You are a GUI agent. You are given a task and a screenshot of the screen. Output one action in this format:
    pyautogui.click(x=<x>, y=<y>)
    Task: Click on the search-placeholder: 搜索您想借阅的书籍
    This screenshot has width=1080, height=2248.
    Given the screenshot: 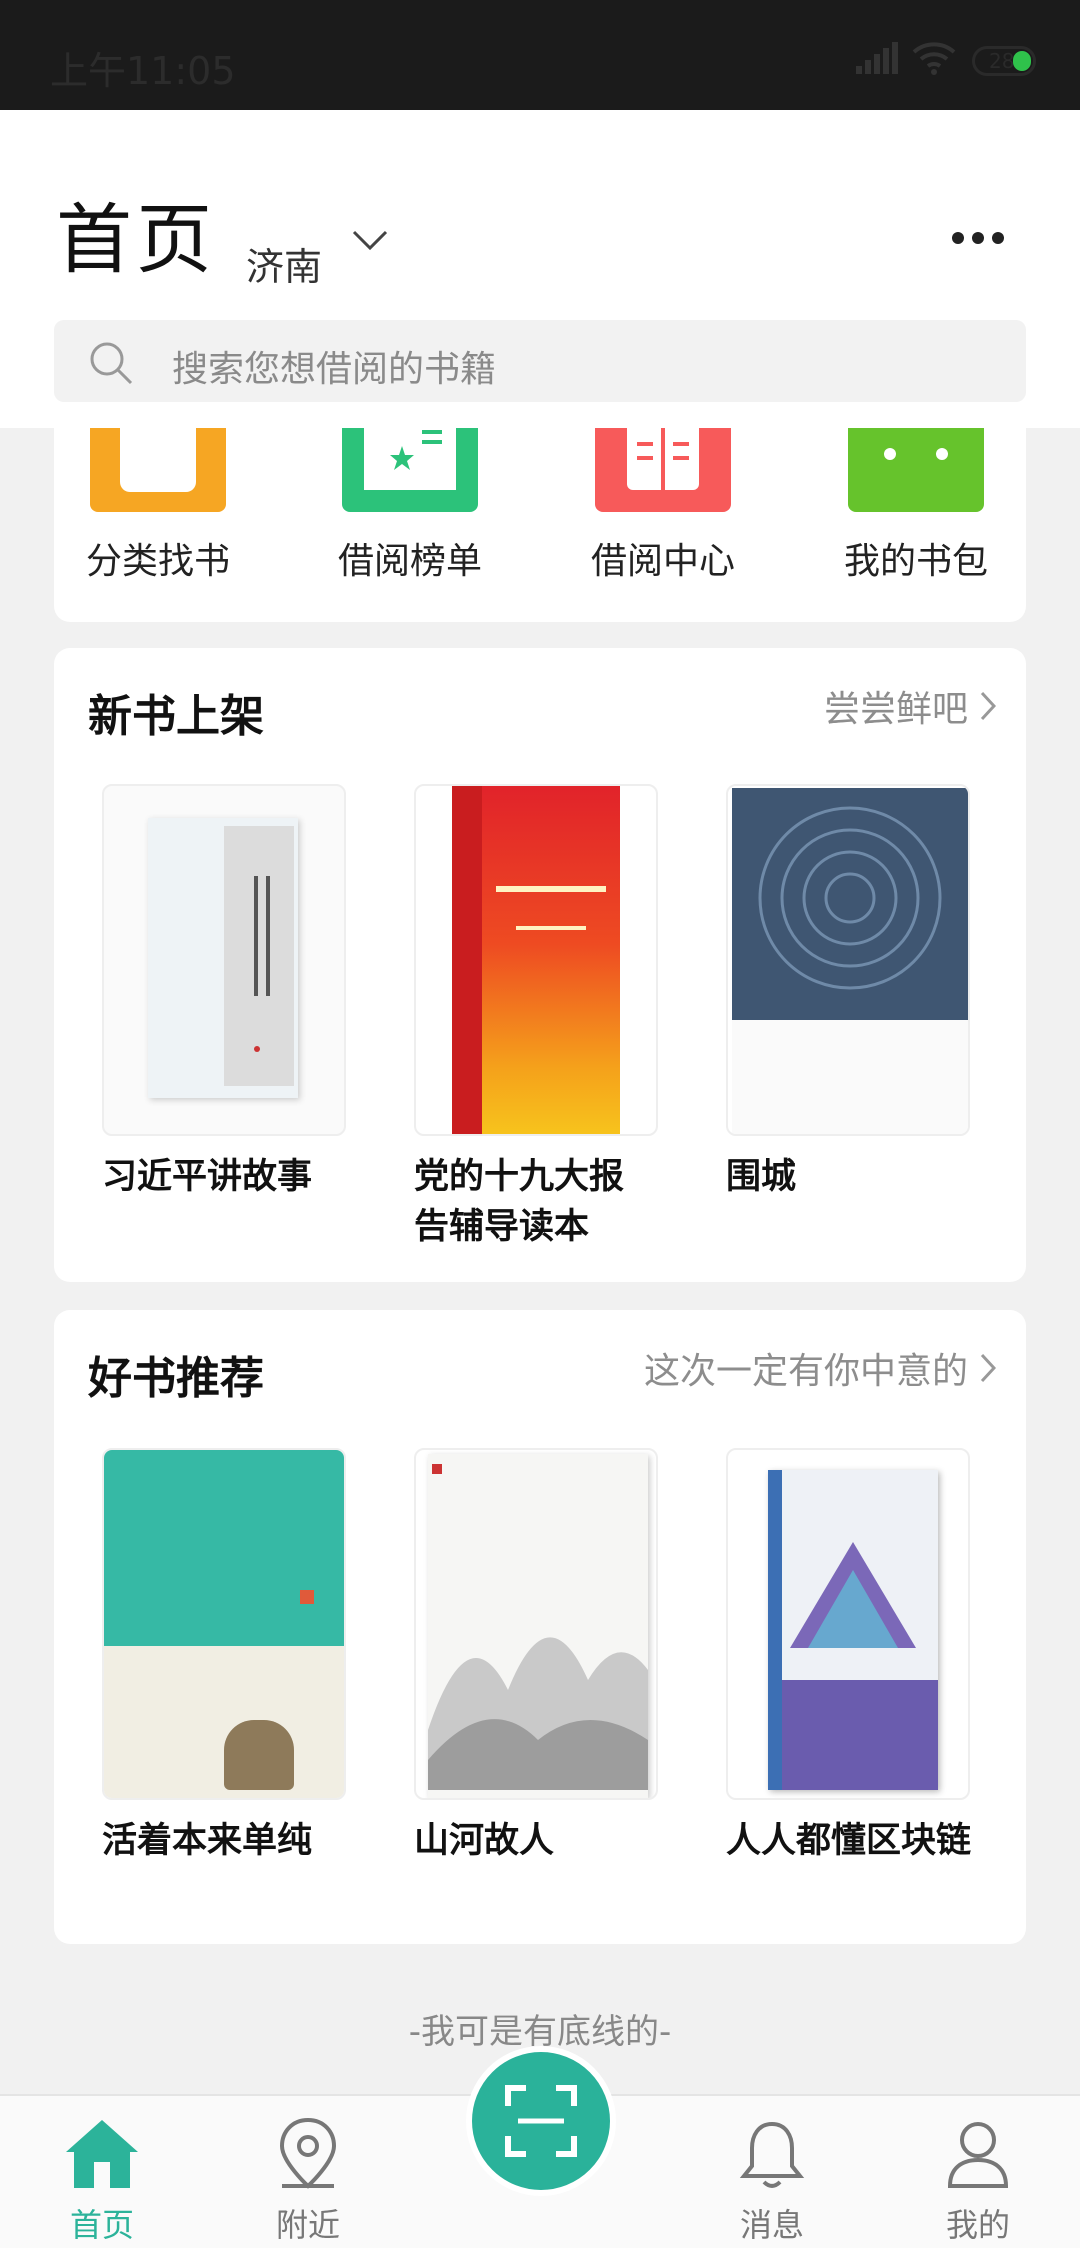 What is the action you would take?
    pyautogui.click(x=334, y=369)
    